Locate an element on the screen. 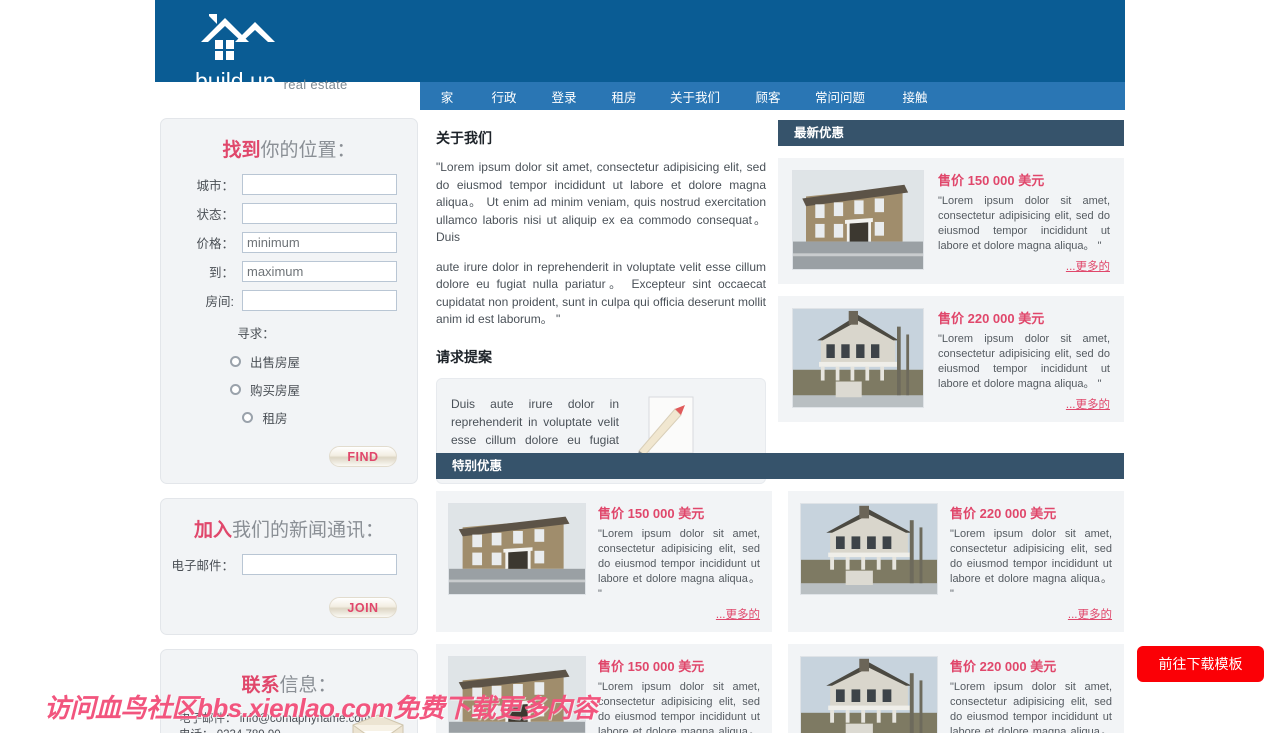 This screenshot has height=733, width=1280. search-field-row-2: 价格： is located at coordinates (289, 242).